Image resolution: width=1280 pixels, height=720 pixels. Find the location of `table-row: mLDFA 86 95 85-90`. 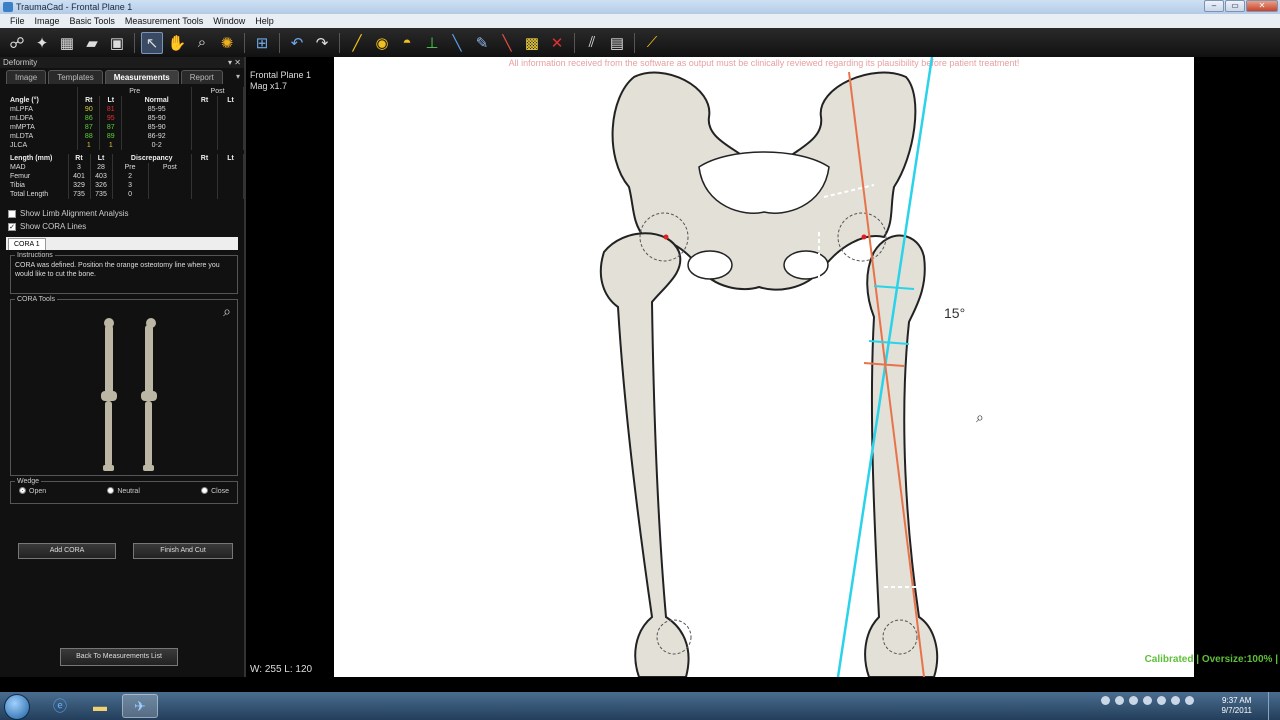

table-row: mLDFA 86 95 85-90 is located at coordinates (126, 118).